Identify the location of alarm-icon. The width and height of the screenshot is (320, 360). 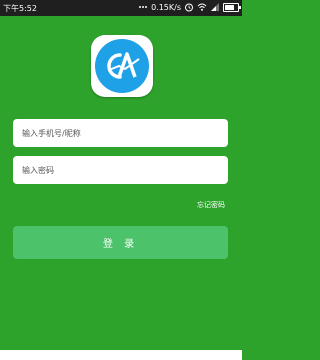
(189, 7).